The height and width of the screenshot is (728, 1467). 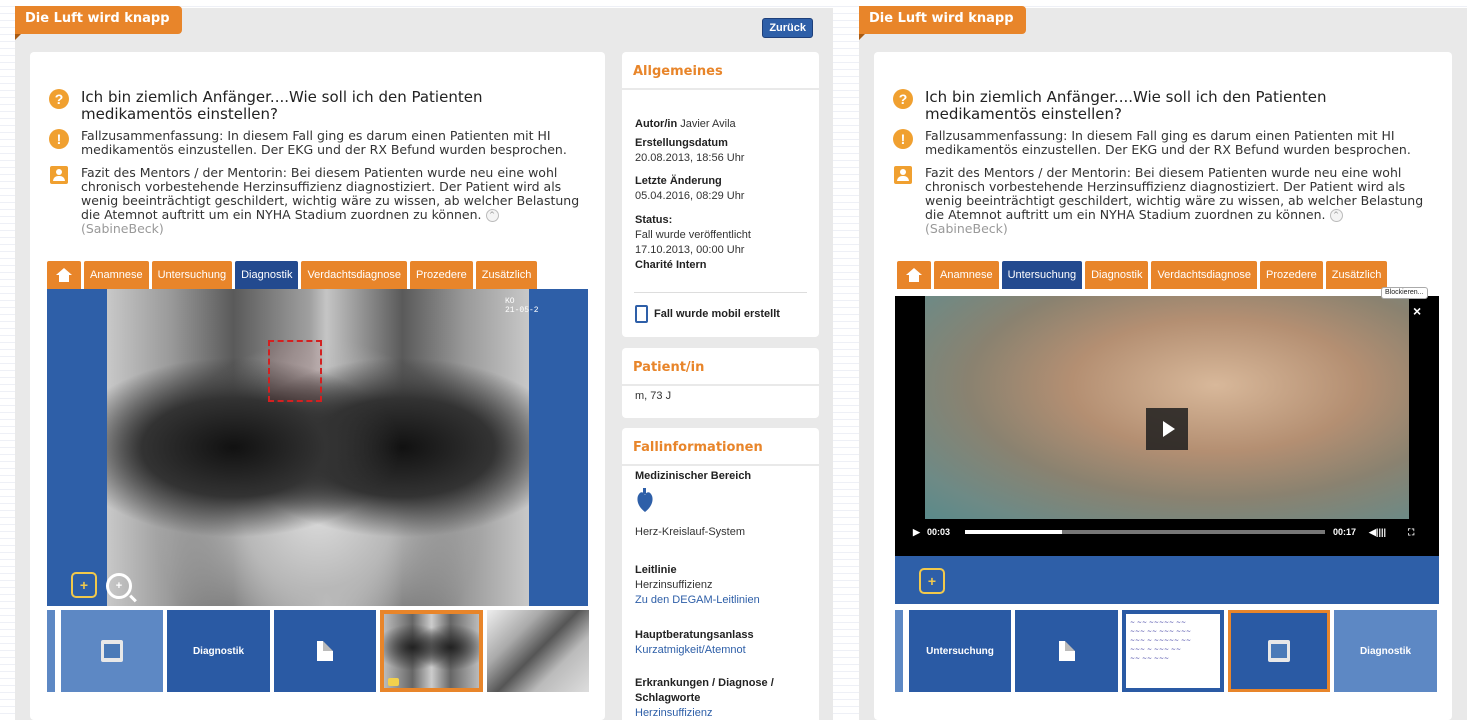 I want to click on med-label: Medizinischer Bereich, so click(x=693, y=476).